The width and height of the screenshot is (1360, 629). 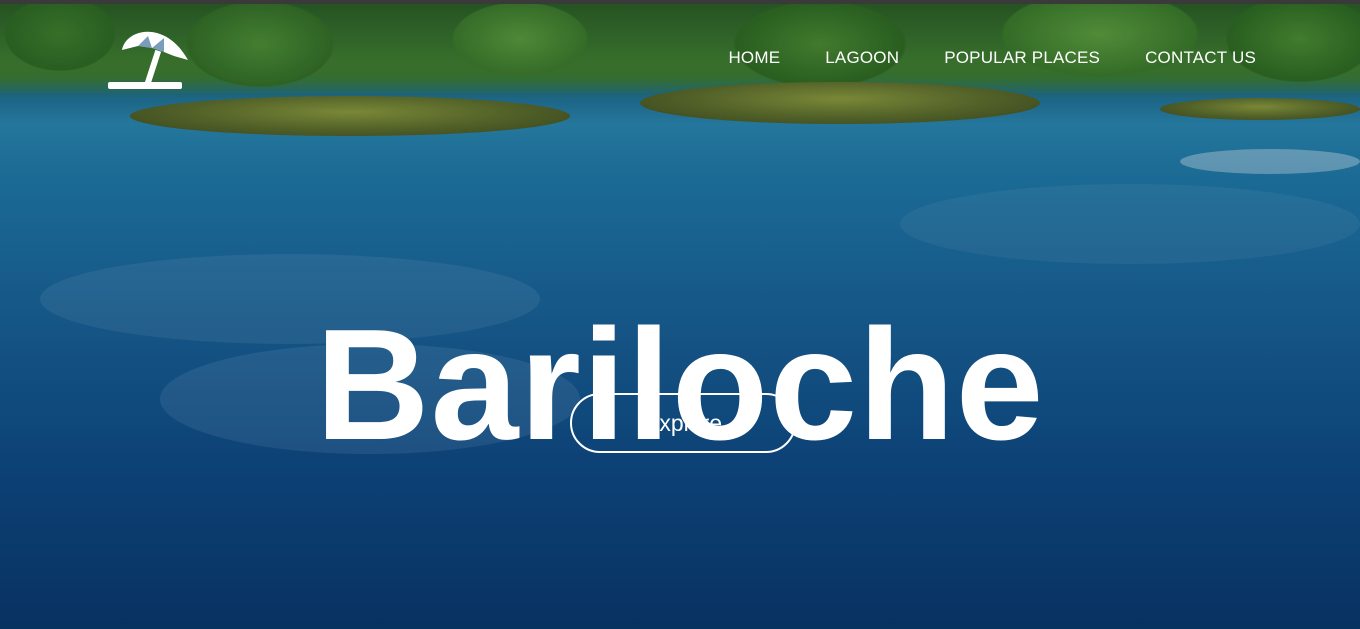 What do you see at coordinates (862, 58) in the screenshot?
I see `nav-item-lagoon: LAGOON` at bounding box center [862, 58].